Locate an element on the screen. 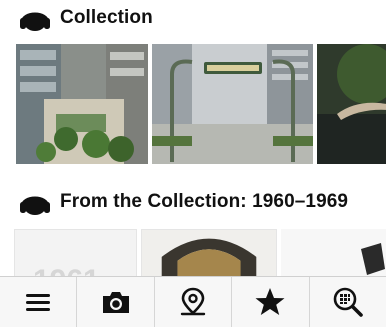  zoom-grid-icon is located at coordinates (348, 302).